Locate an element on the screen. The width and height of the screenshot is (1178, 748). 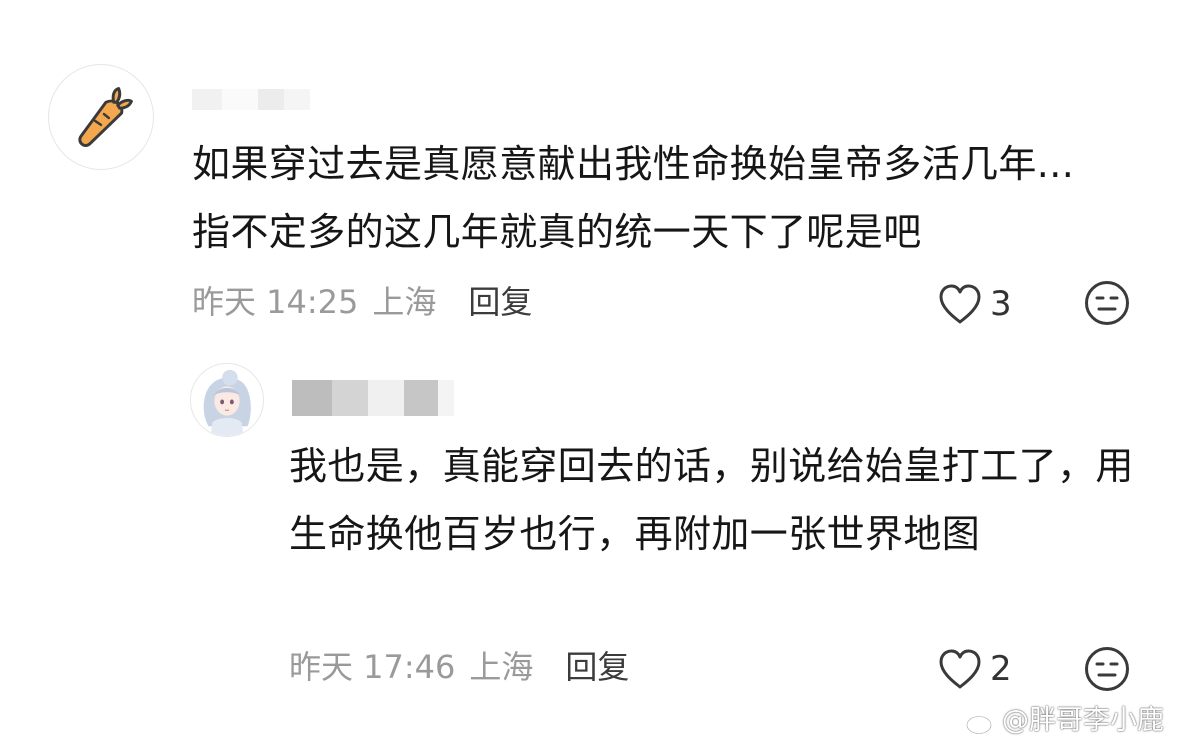
like-button: 2 is located at coordinates (974, 669).